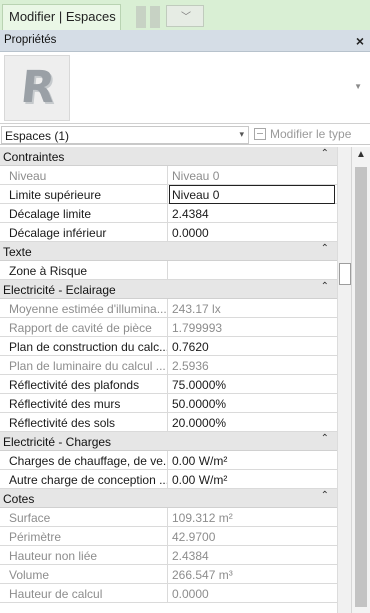  I want to click on property-row: Réflectivité des sols 20.0000%, so click(168, 422).